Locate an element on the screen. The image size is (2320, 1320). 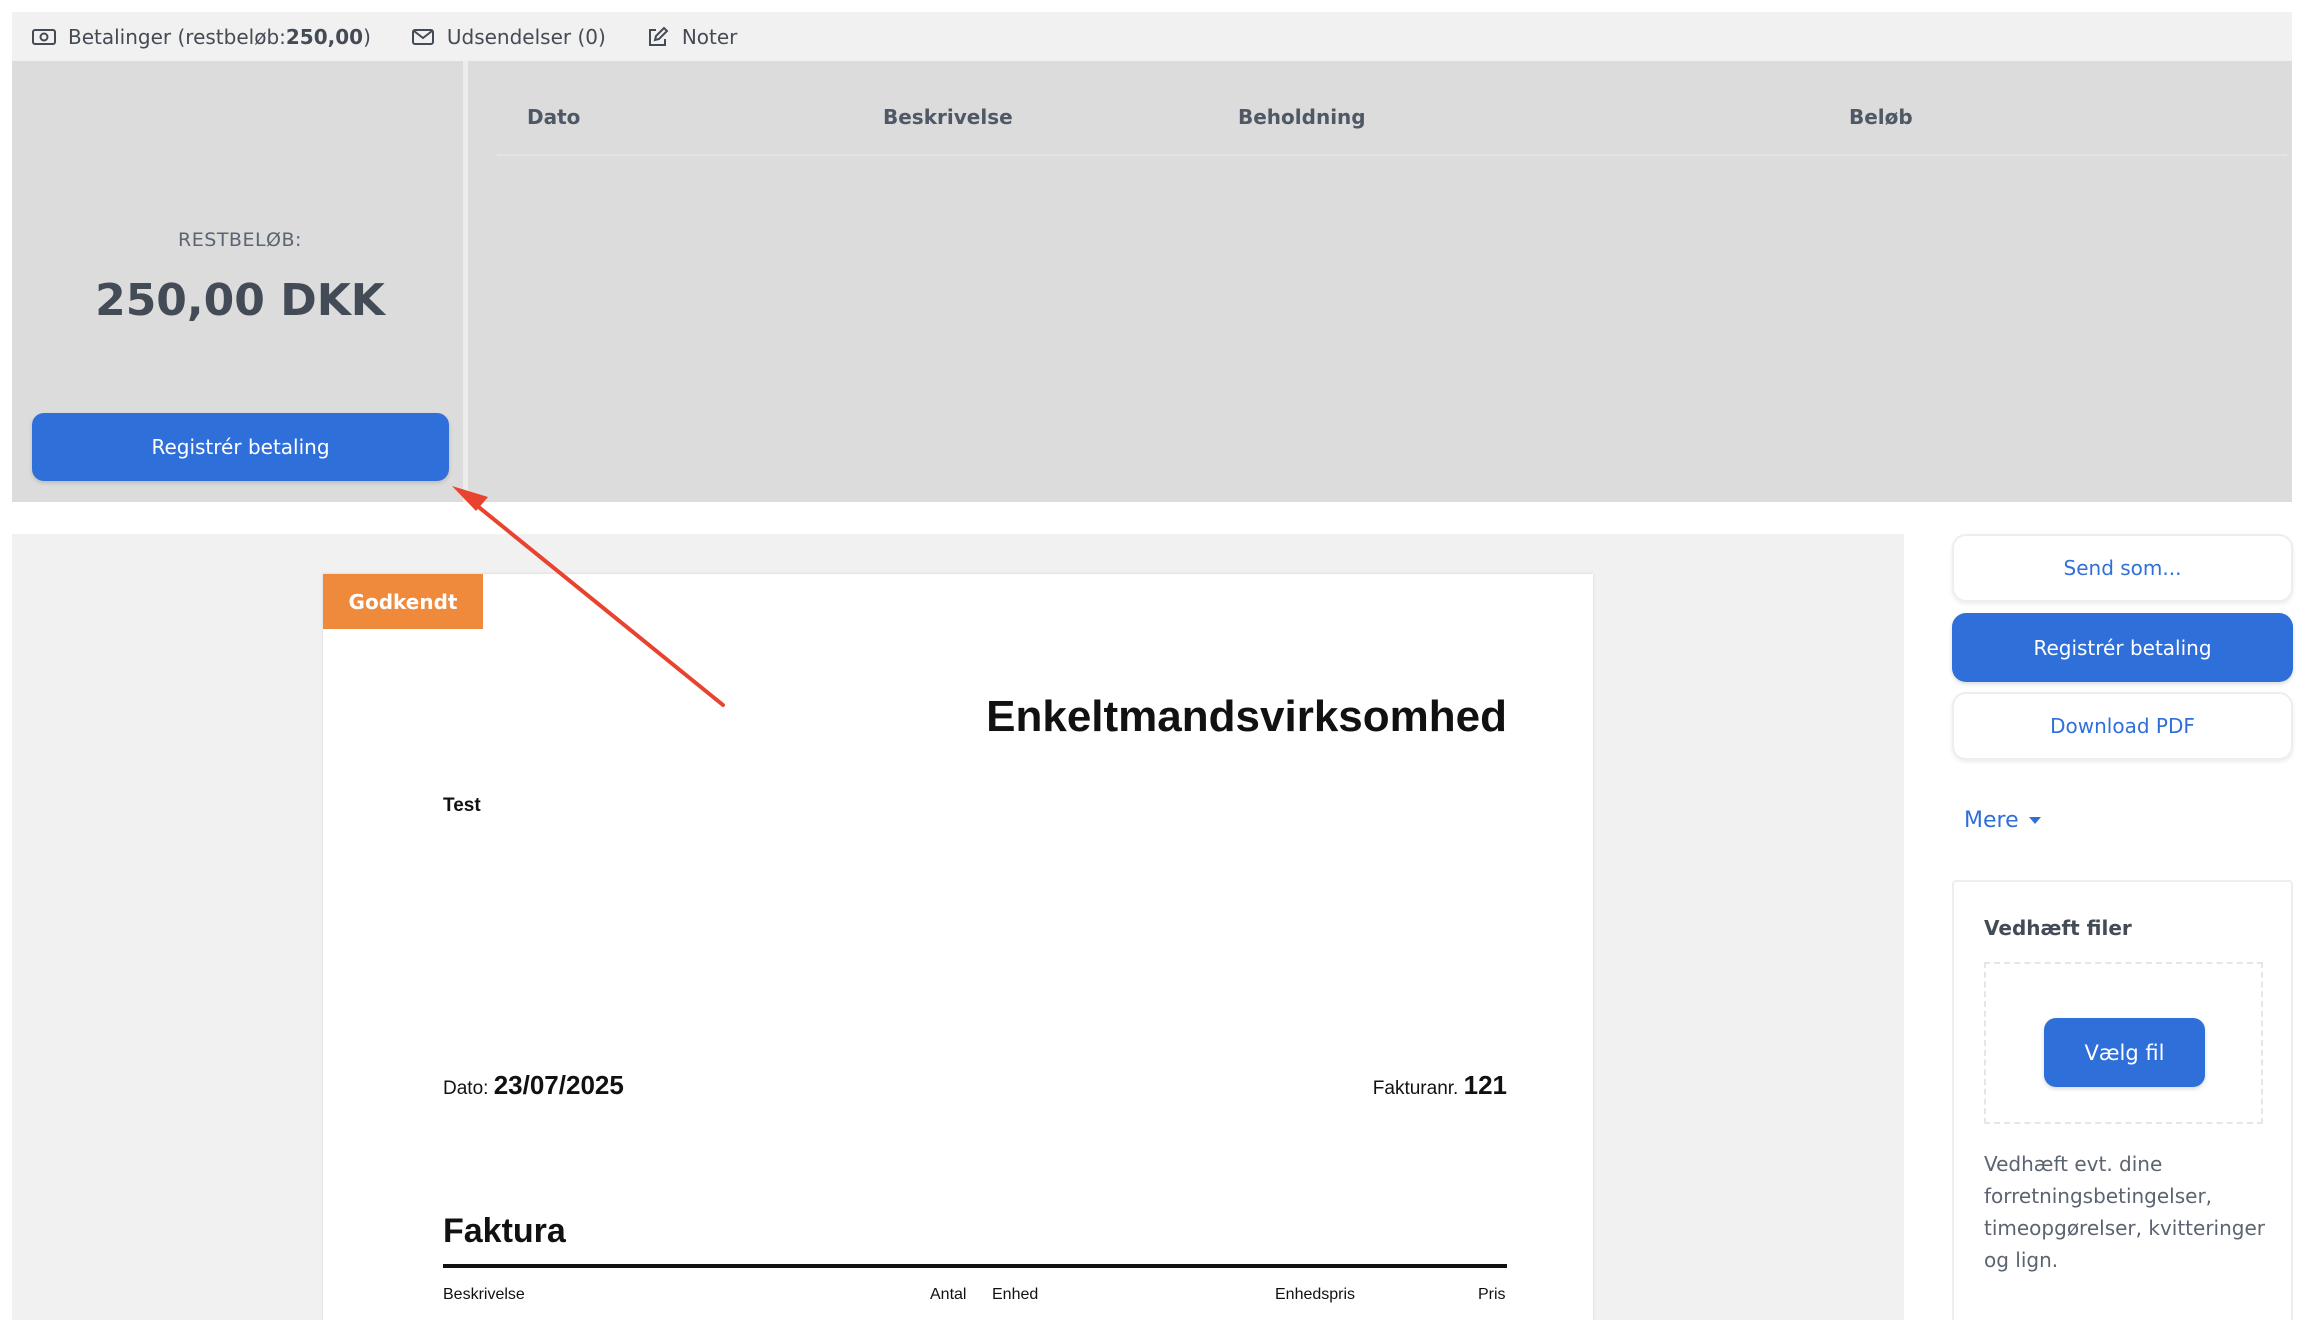
payments-table-header: Dato Beskrivelse Beholdning Beløb is located at coordinates (1392, 108).